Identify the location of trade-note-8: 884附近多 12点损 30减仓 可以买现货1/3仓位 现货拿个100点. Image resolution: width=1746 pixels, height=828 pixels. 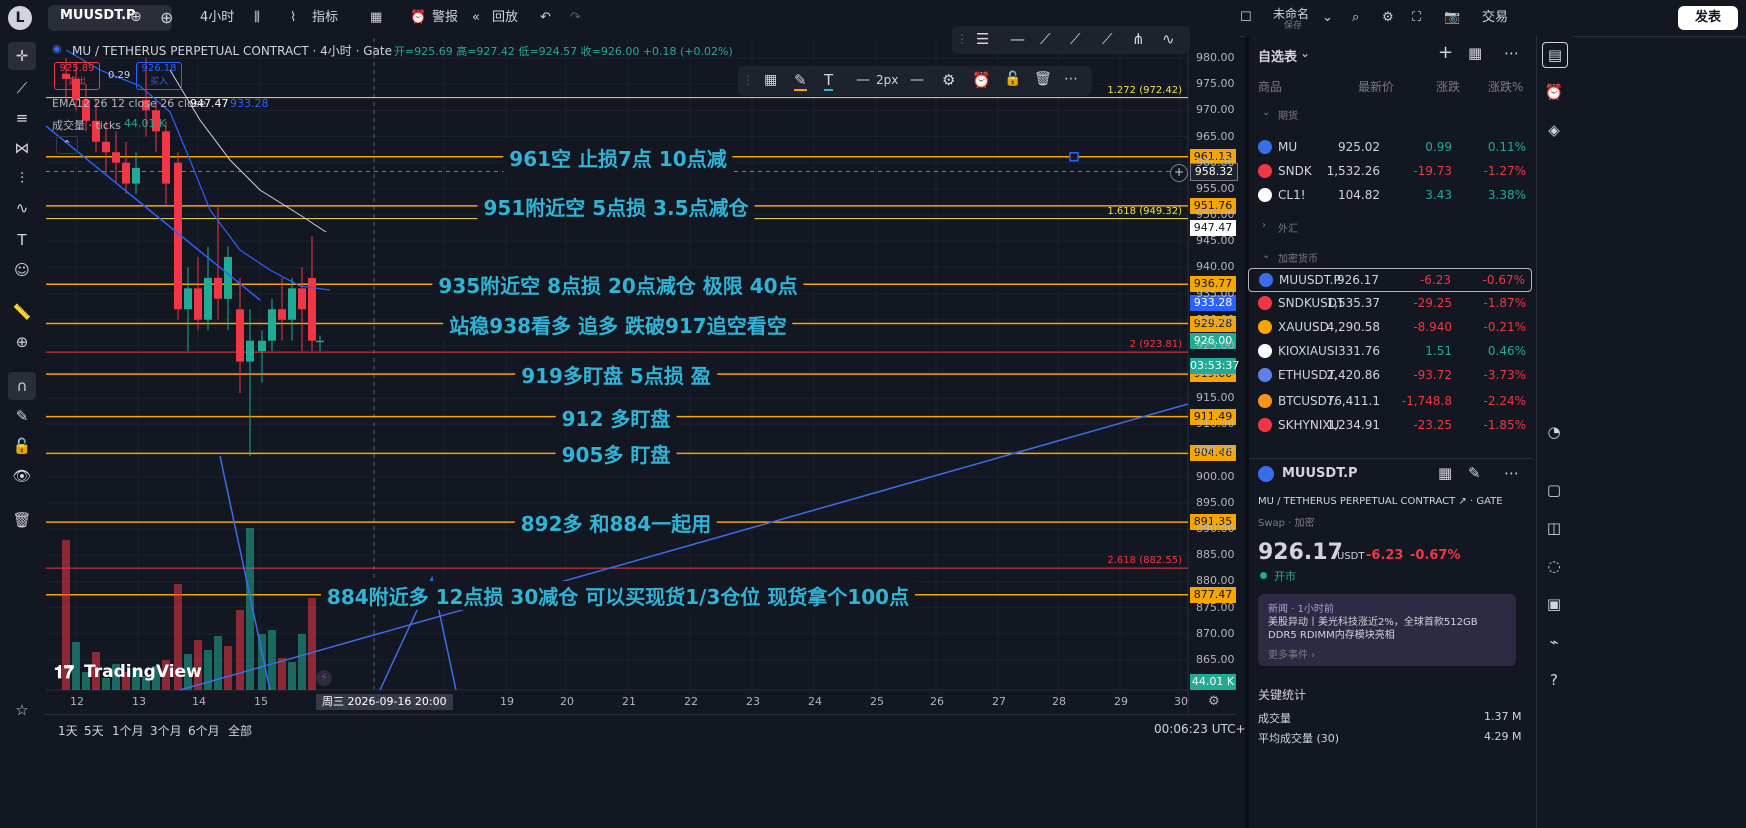
(618, 595).